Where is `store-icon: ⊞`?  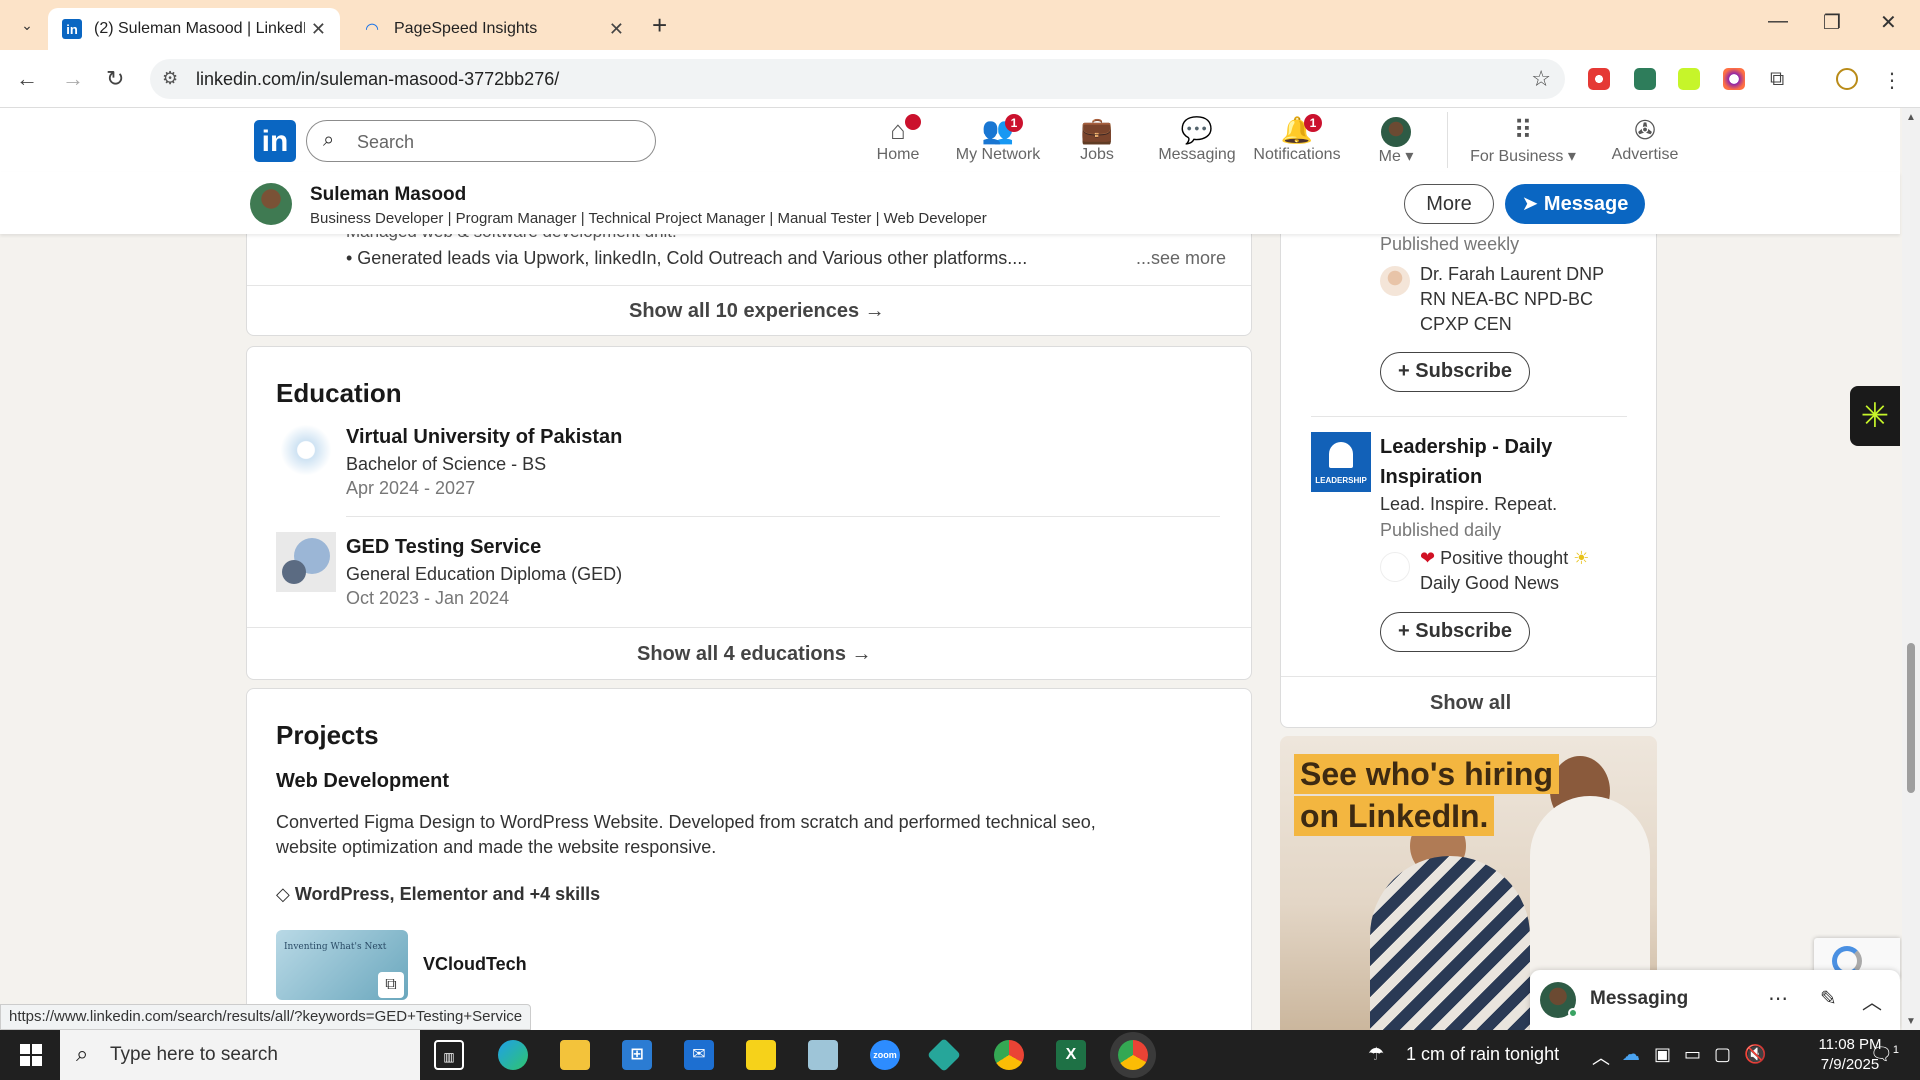
store-icon: ⊞ is located at coordinates (637, 1055).